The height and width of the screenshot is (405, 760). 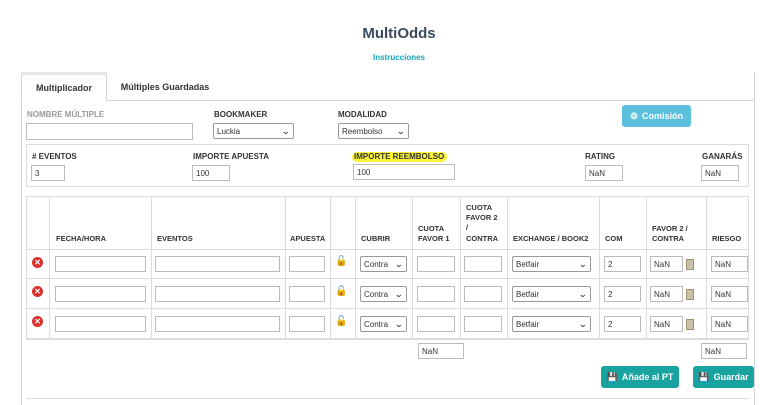 I want to click on modalidad-select: Reembolso ⌄, so click(x=373, y=131).